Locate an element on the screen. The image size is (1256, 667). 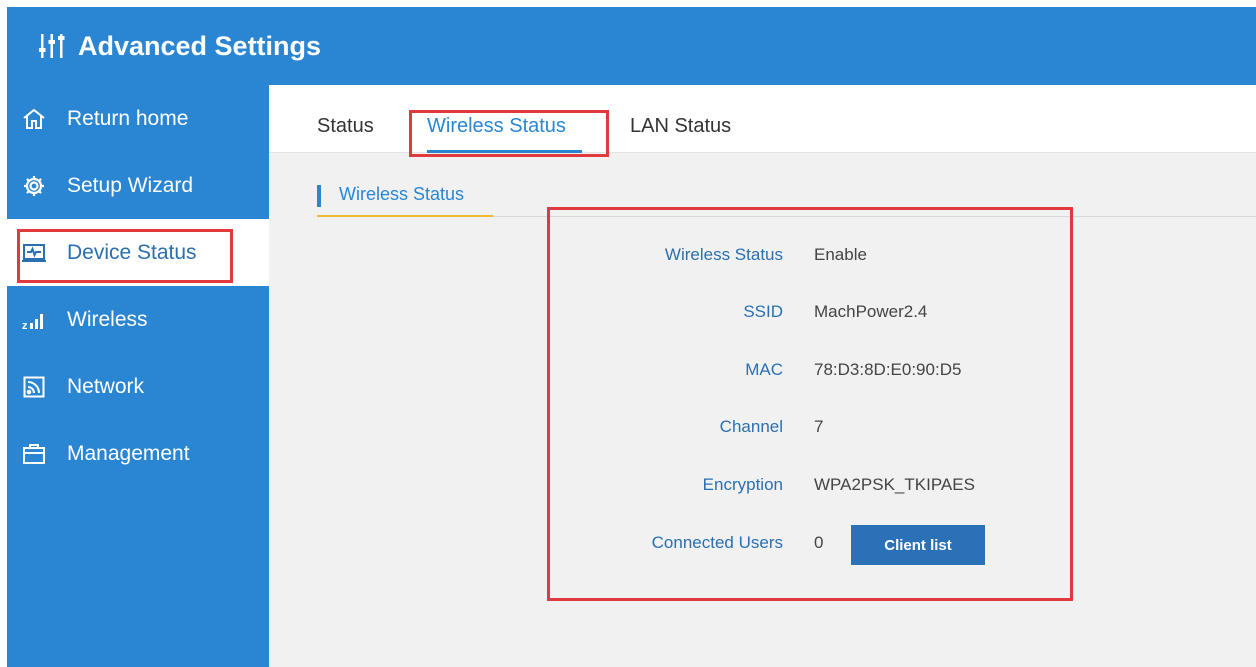
sidebar-item-return-home: Return home is located at coordinates (138, 118).